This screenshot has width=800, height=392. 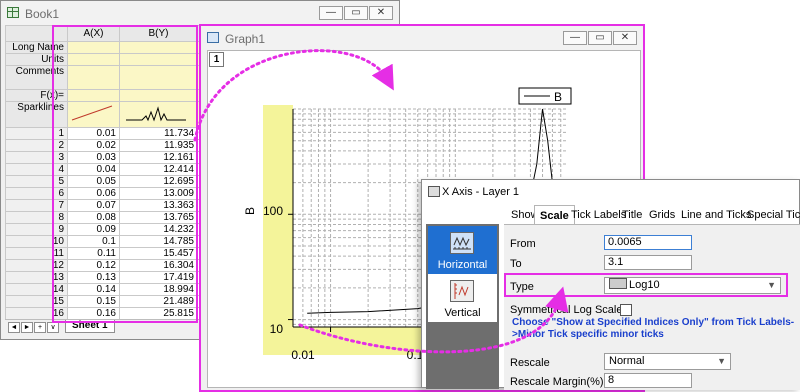 I want to click on arrow-columns-to-graph, so click(x=293, y=95).